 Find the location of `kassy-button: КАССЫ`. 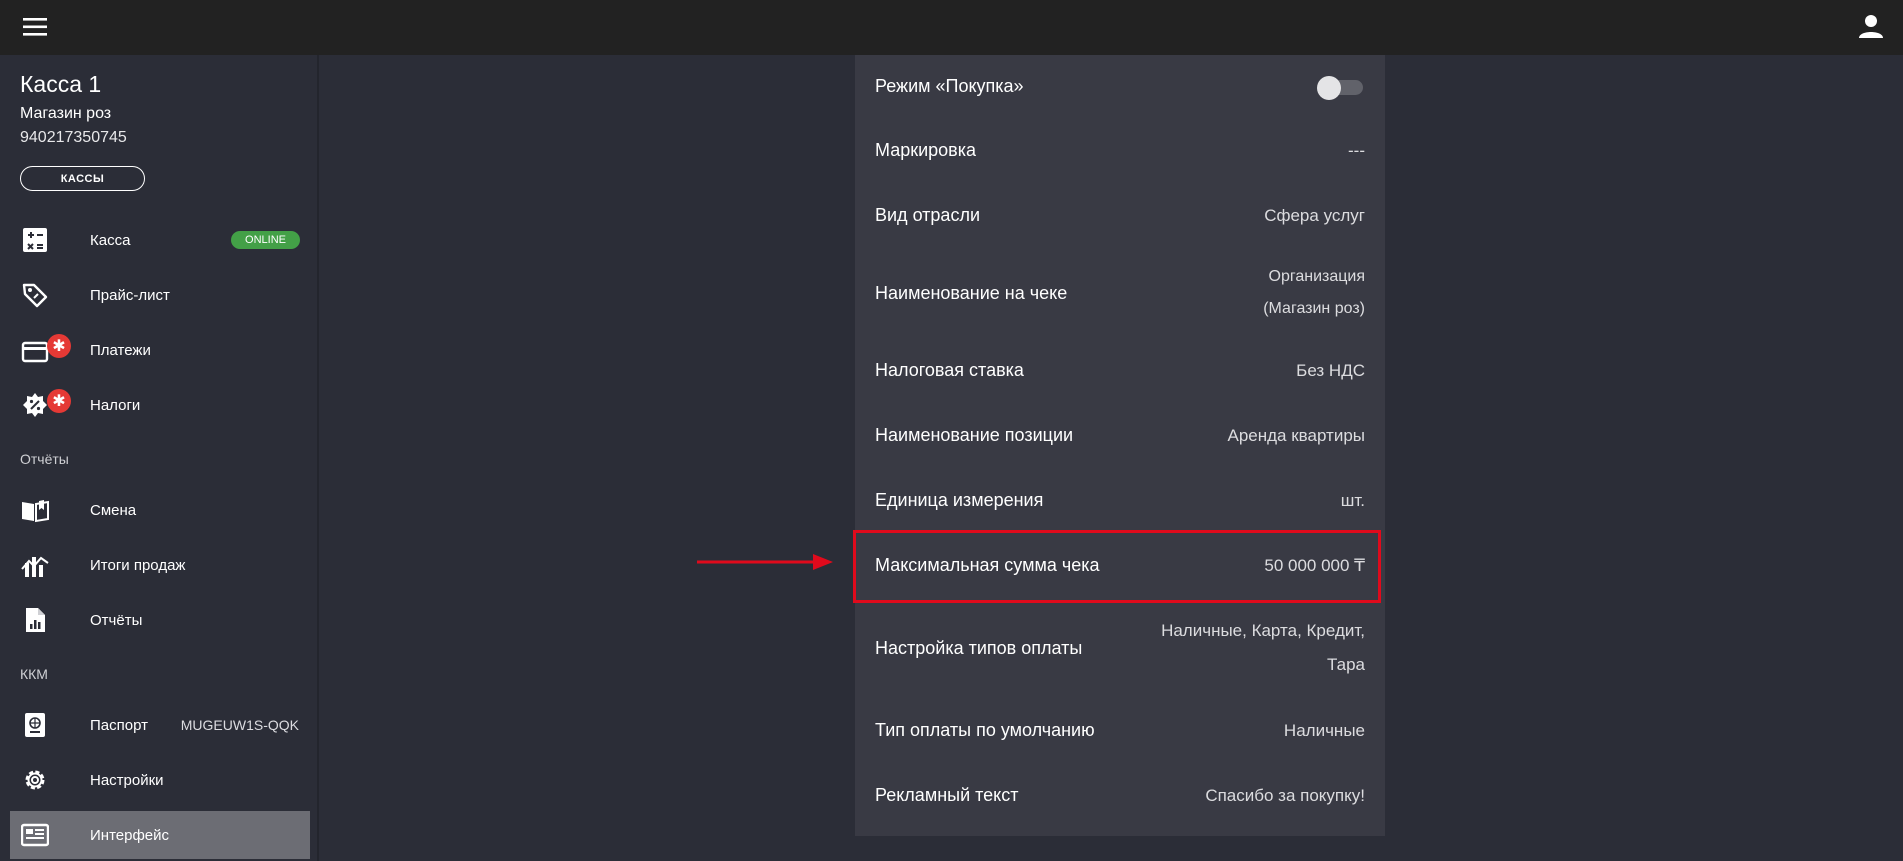

kassy-button: КАССЫ is located at coordinates (82, 178).